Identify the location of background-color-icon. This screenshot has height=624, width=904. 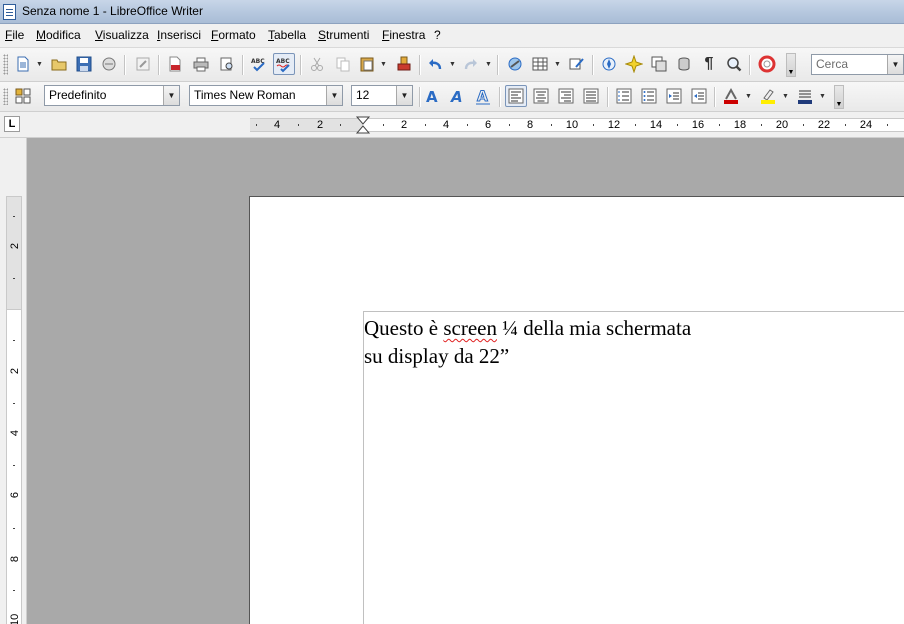
(805, 96).